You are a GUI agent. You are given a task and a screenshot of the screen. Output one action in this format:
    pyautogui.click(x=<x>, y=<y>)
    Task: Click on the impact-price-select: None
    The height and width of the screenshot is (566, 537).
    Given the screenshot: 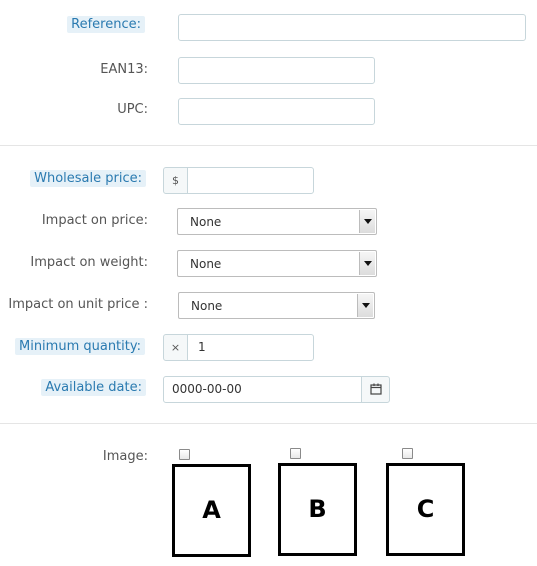 What is the action you would take?
    pyautogui.click(x=277, y=221)
    